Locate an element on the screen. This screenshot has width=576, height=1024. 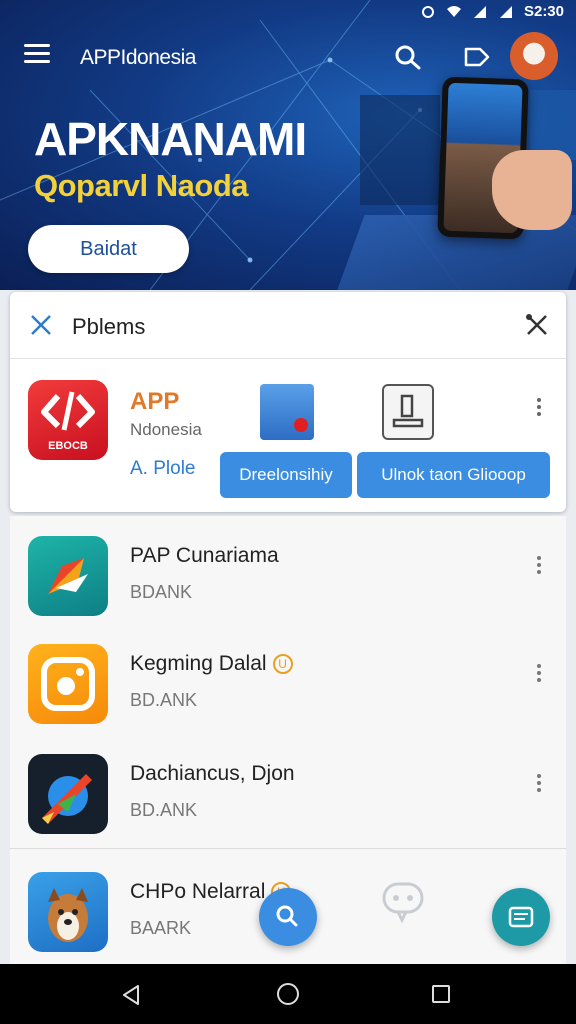
tag-icon is located at coordinates (477, 57).